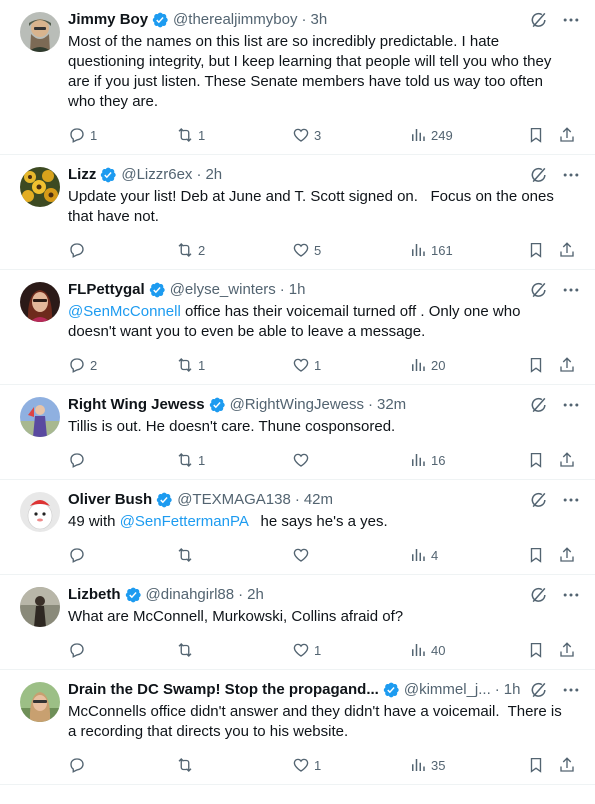 The width and height of the screenshot is (595, 804). I want to click on views-button: 20, so click(468, 365).